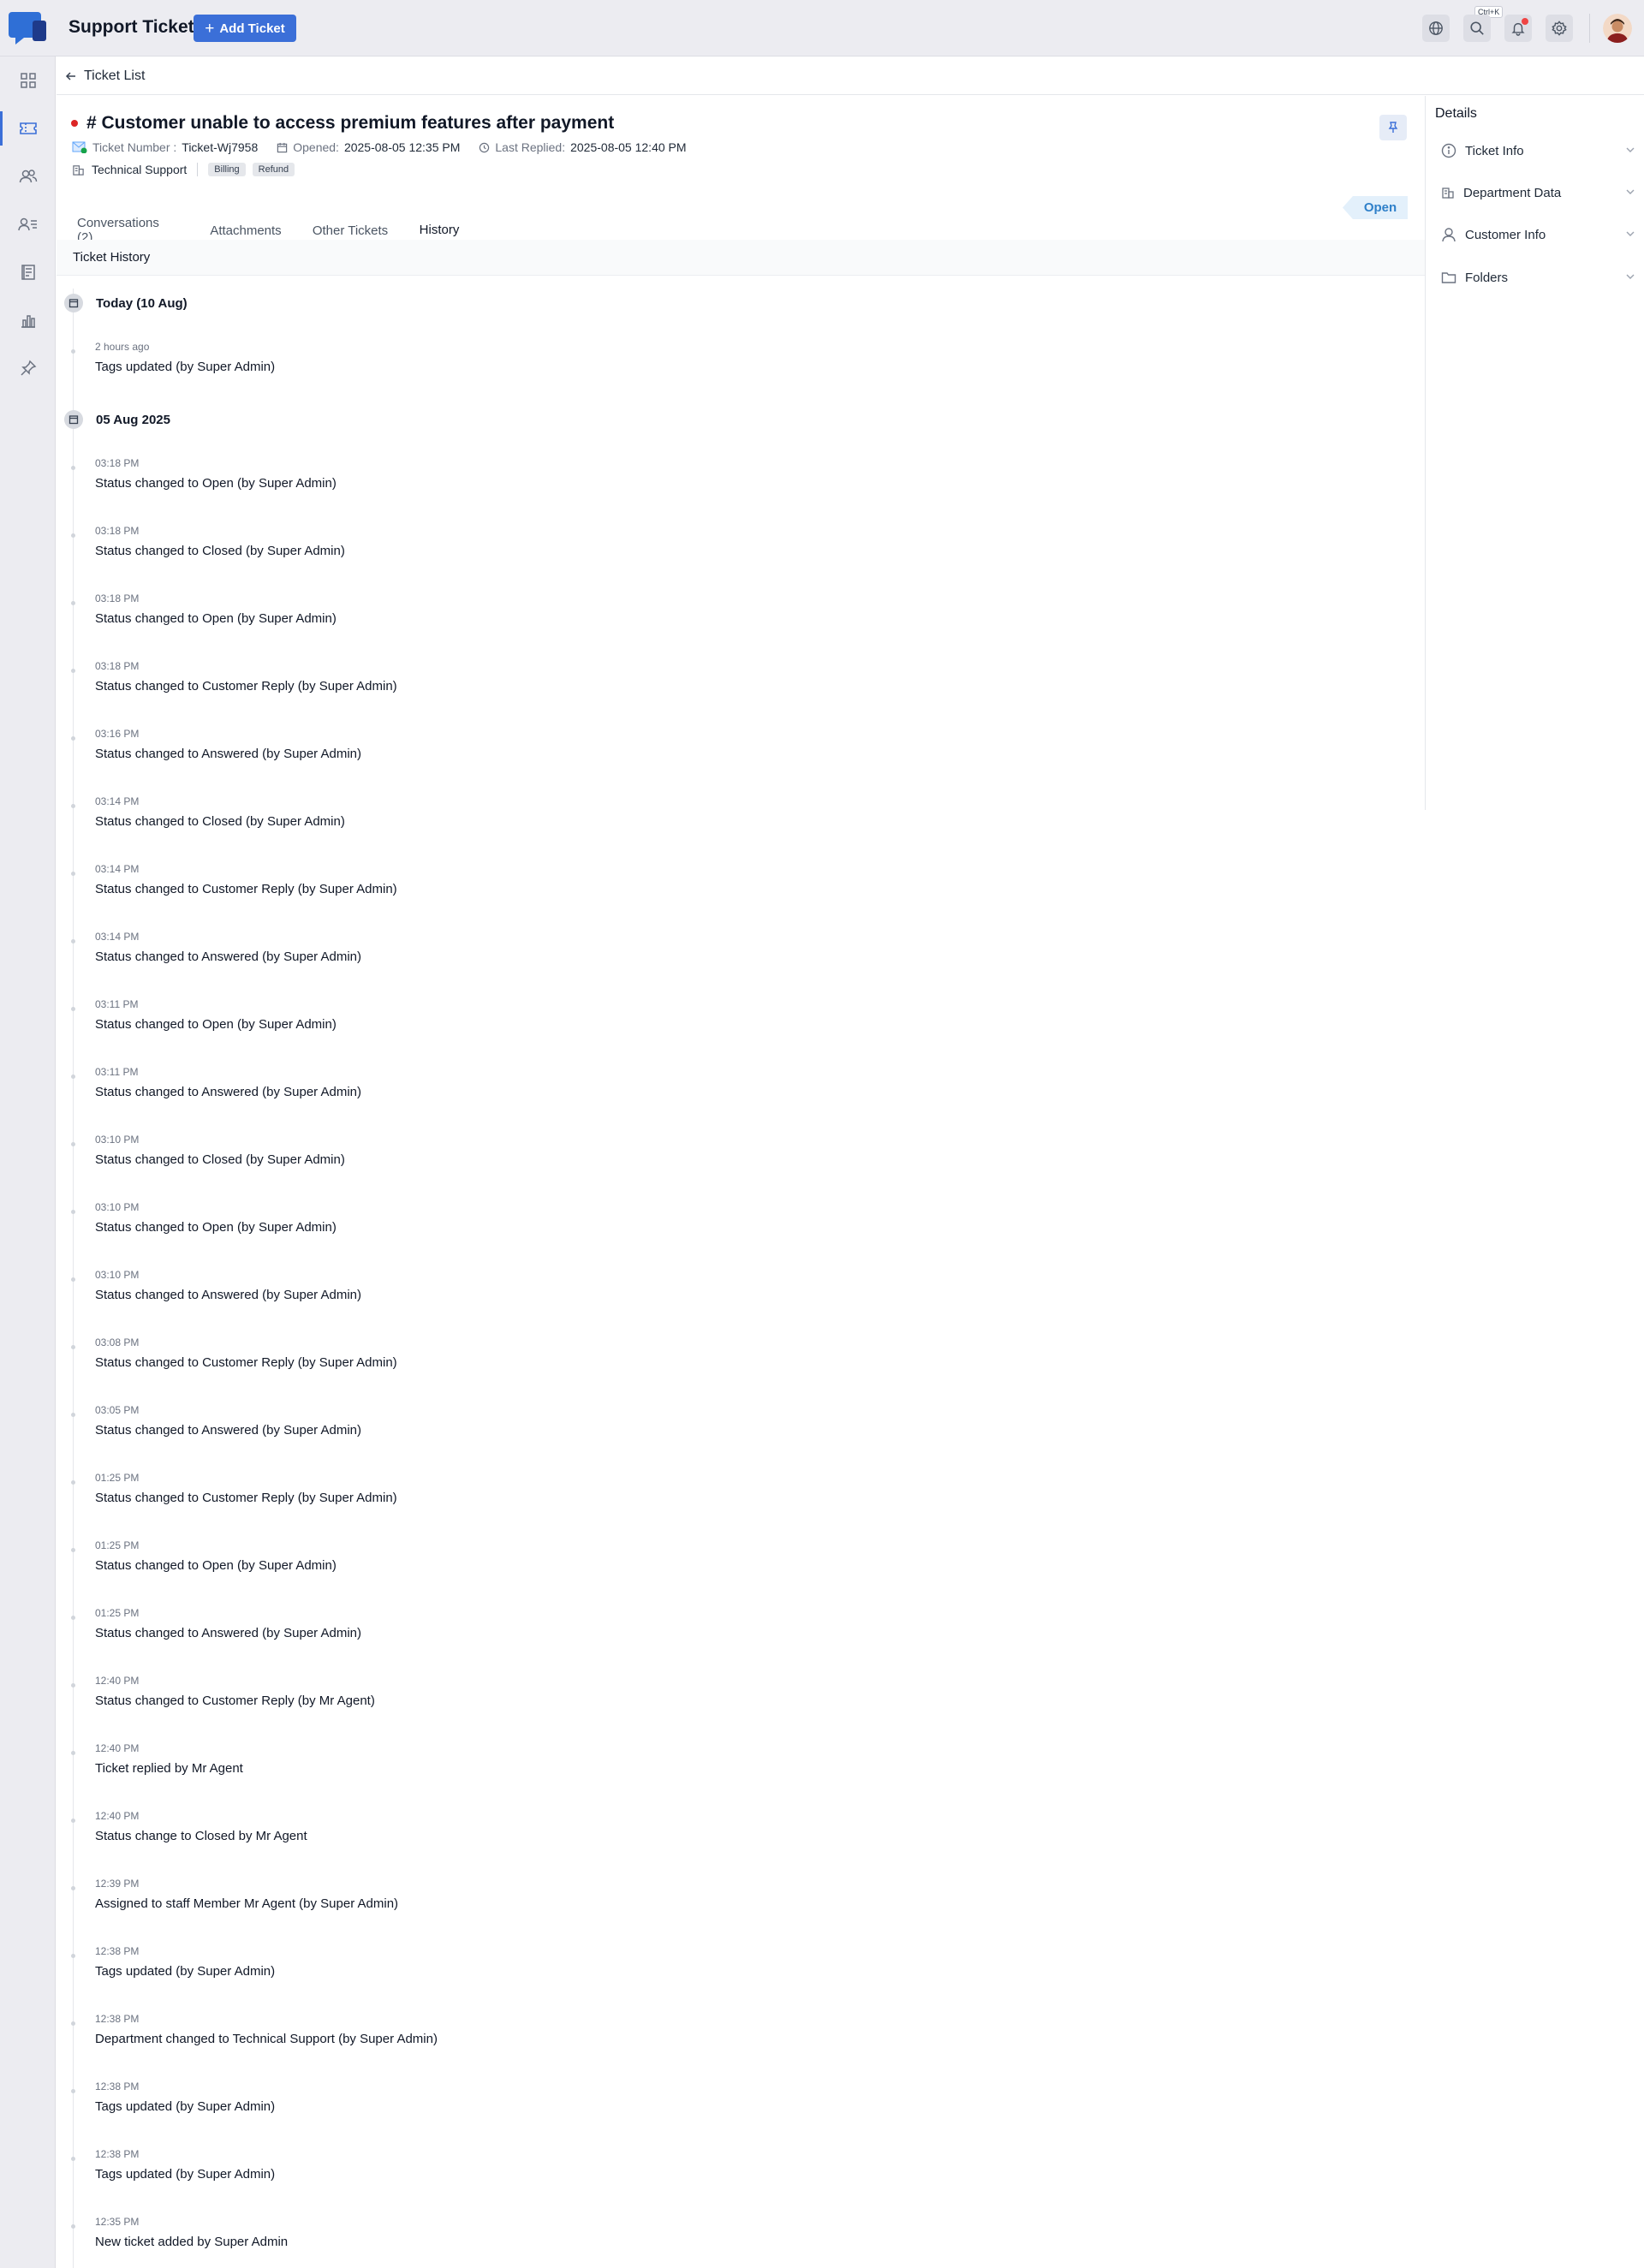  I want to click on details-department-data: Department Data, so click(1538, 192).